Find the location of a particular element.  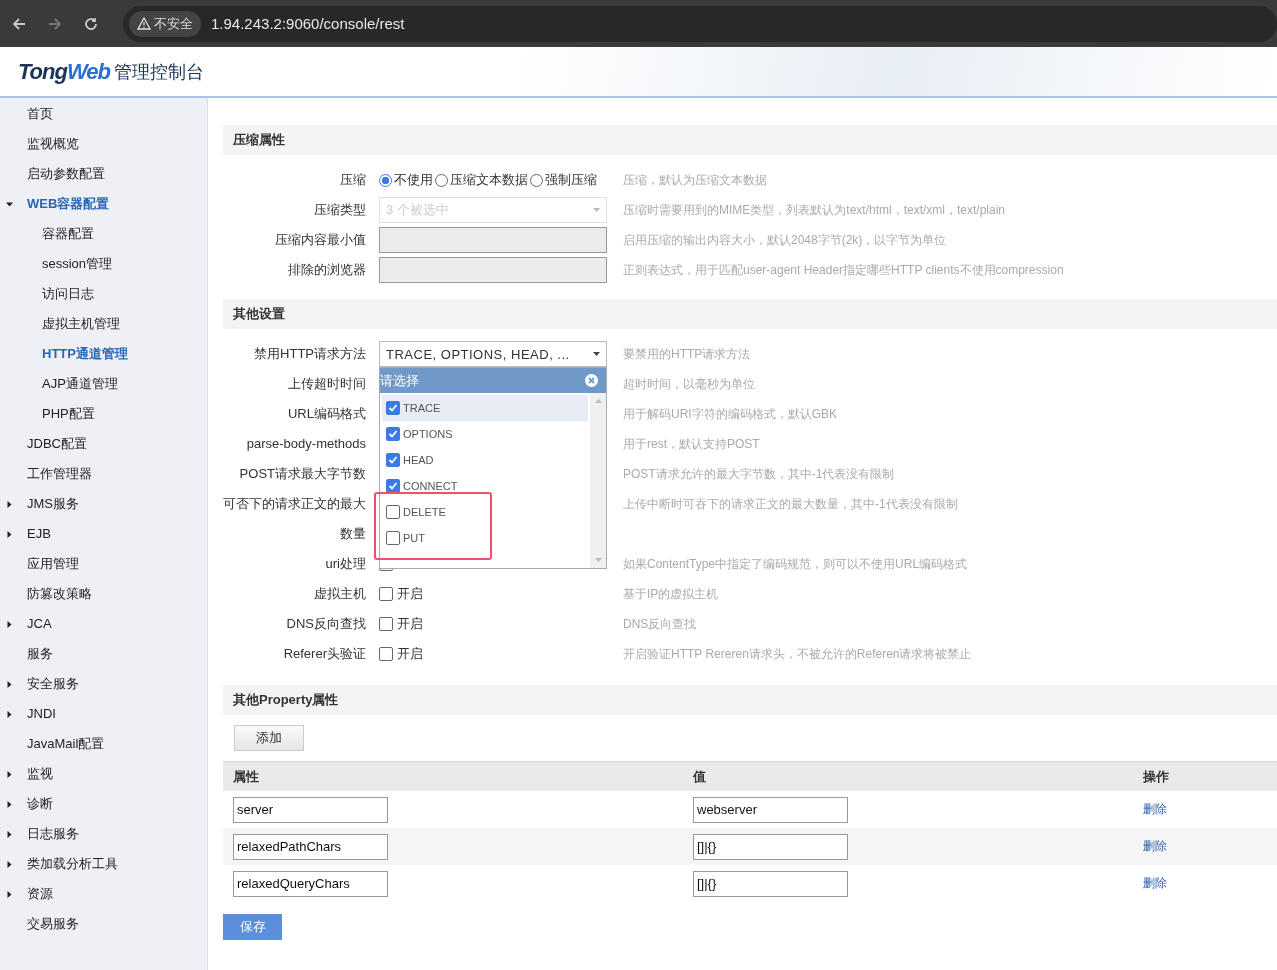

field-description: 压缩，默认为压缩文本数据 is located at coordinates (695, 180).